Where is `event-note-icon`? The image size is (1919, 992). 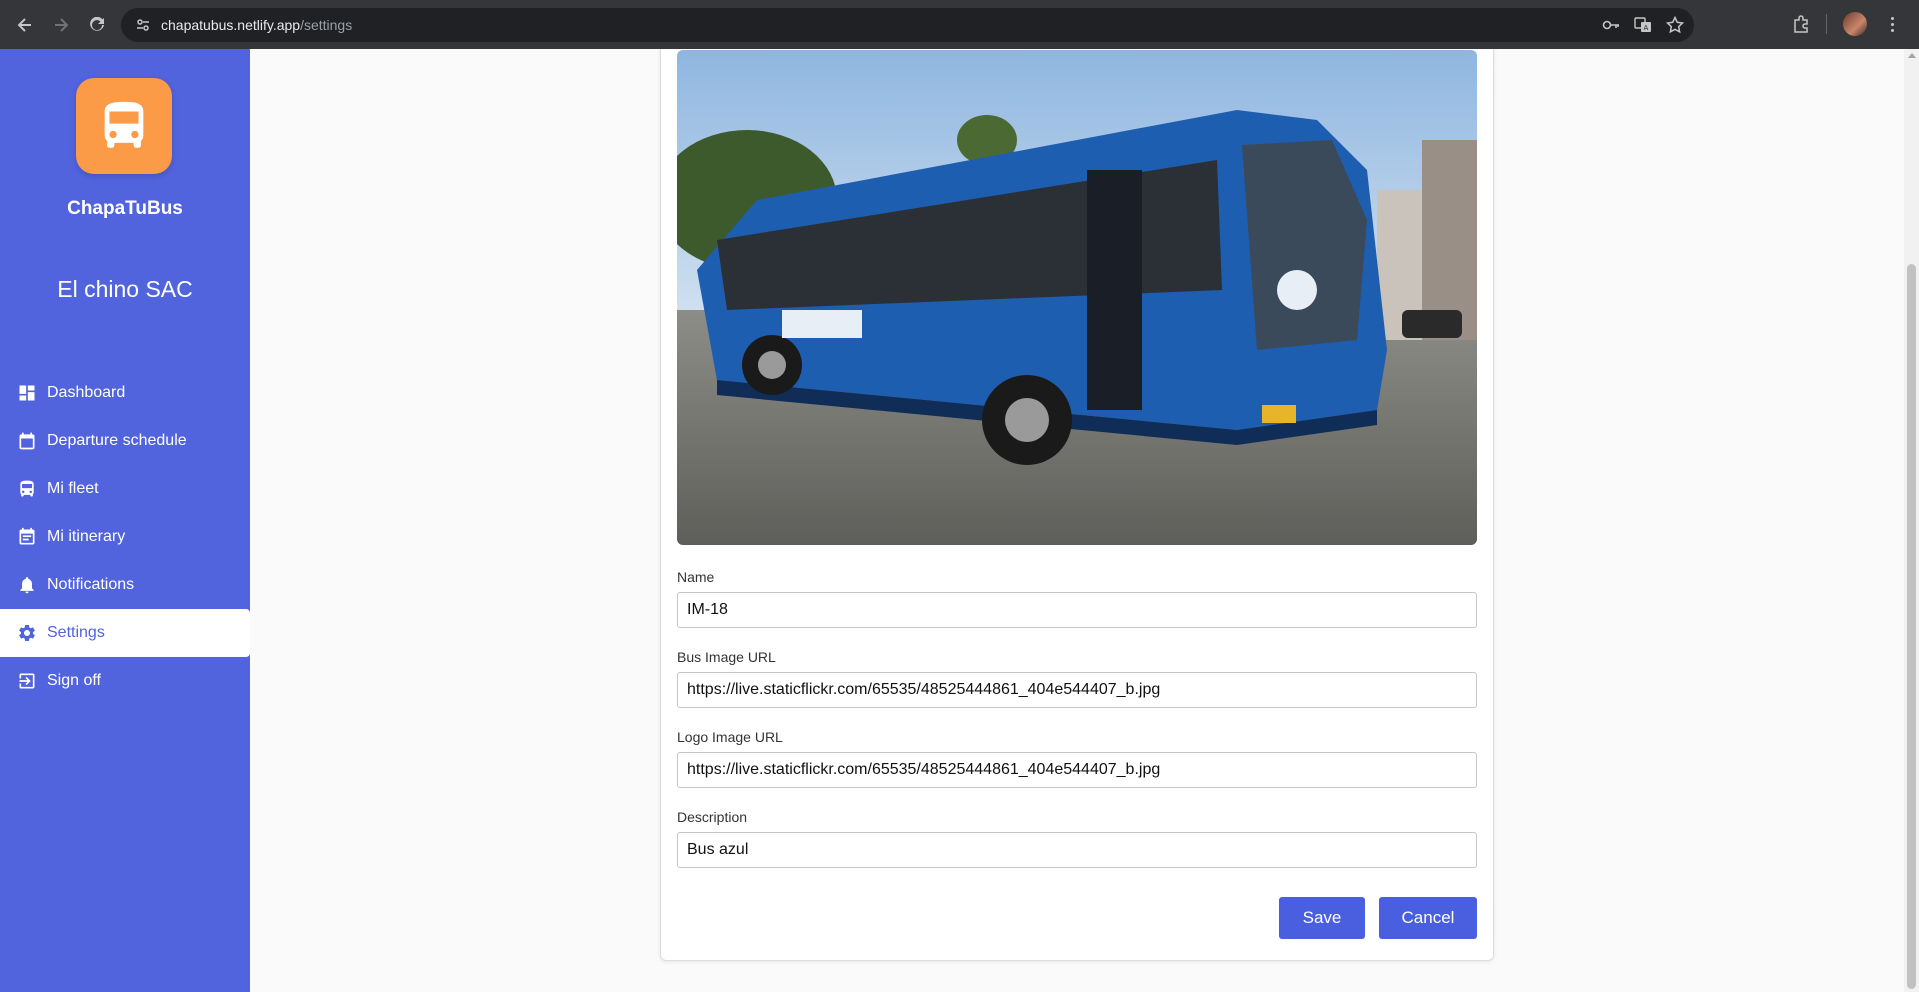 event-note-icon is located at coordinates (27, 536).